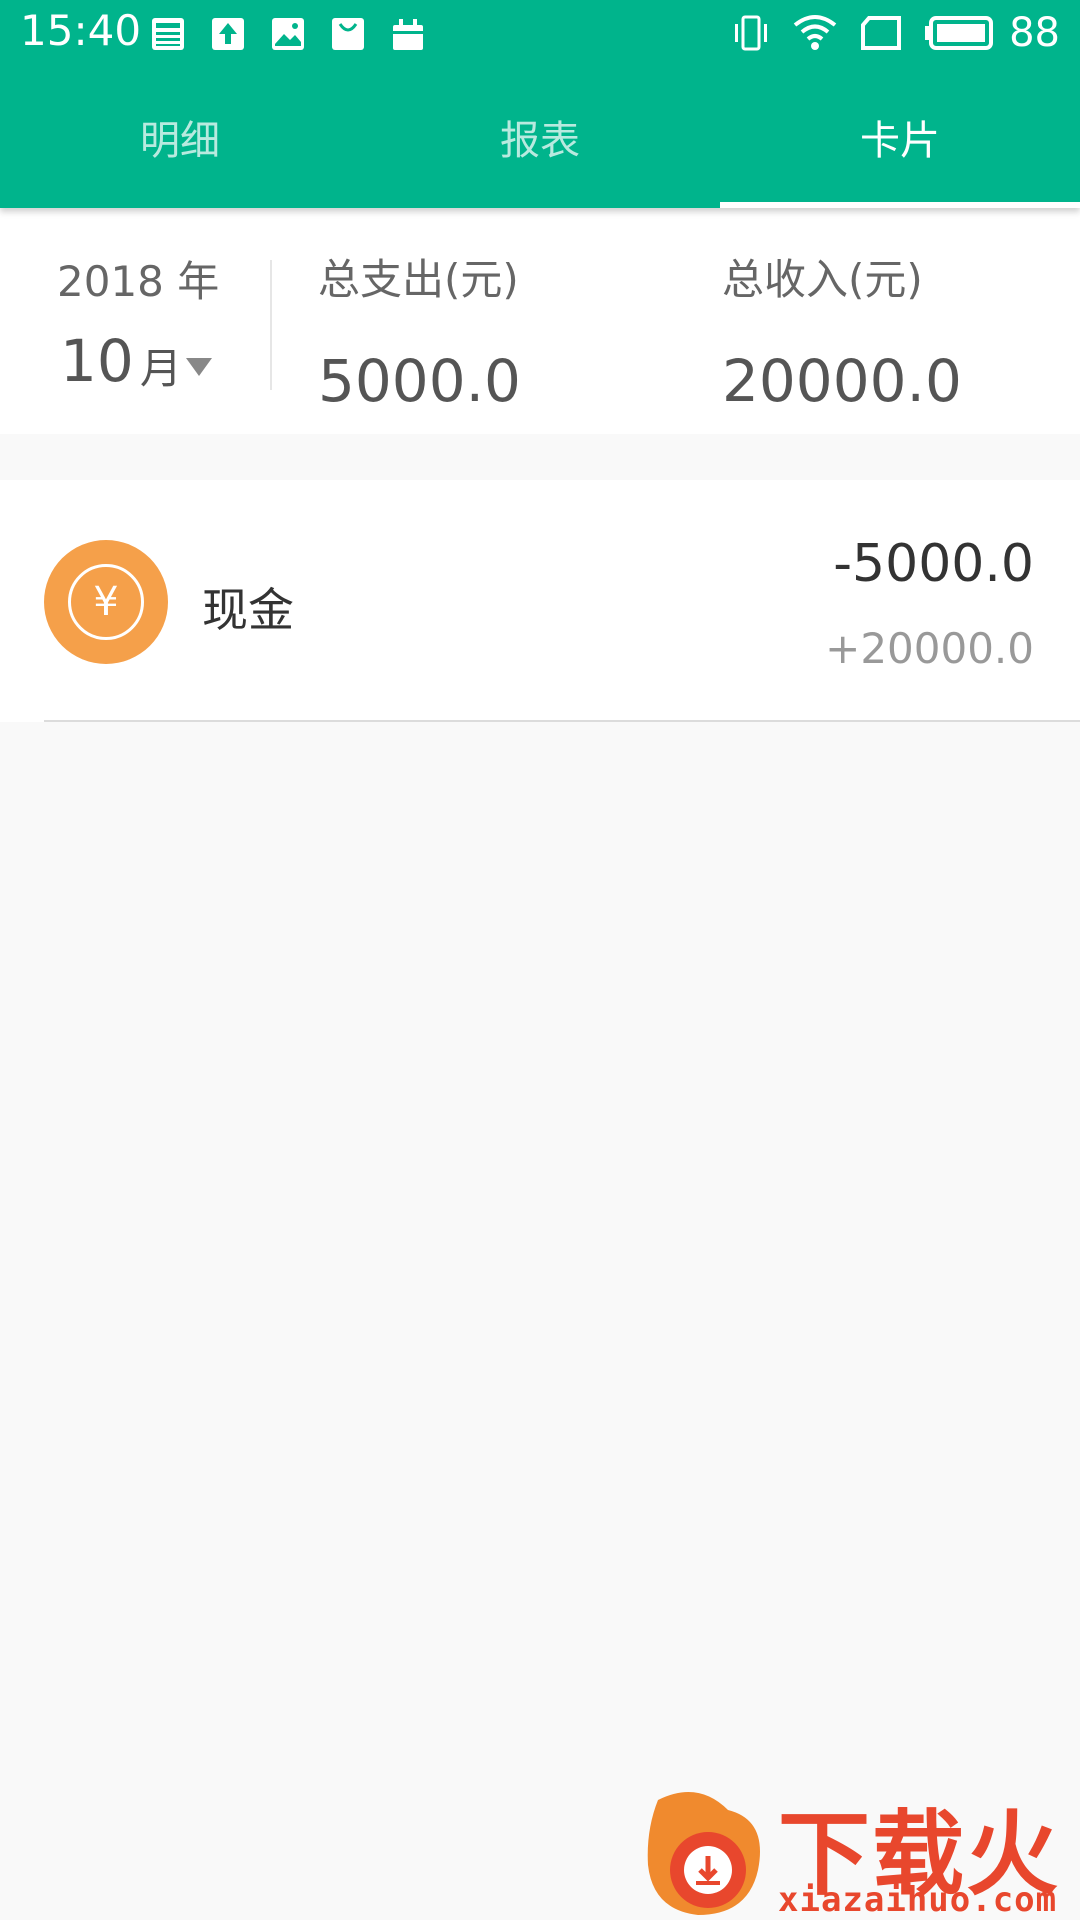 The height and width of the screenshot is (1920, 1080). Describe the element at coordinates (81, 30) in the screenshot. I see `status-time: 15:40` at that location.